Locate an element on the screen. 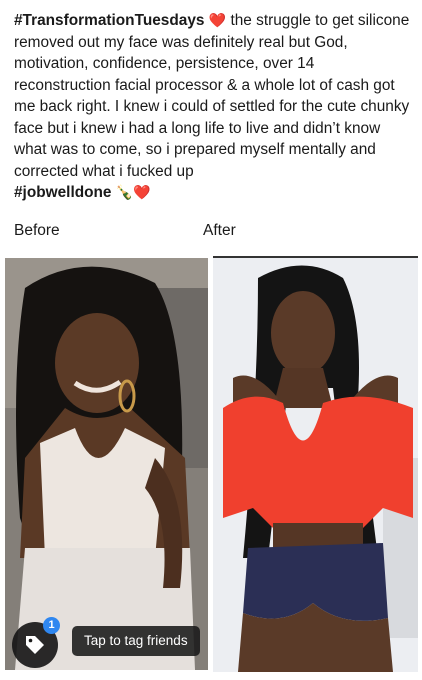  champagne-heart-emoji: 🍾❤️ is located at coordinates (133, 192).